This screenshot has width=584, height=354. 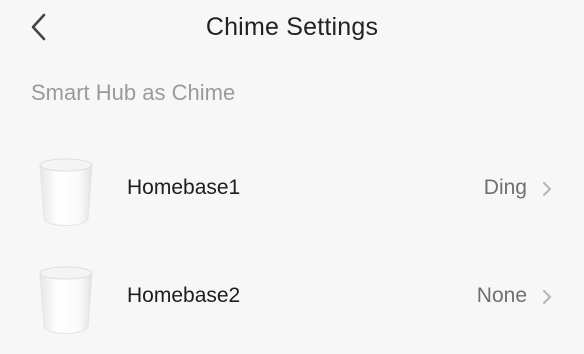 I want to click on device-name: Homebase1, so click(x=184, y=187).